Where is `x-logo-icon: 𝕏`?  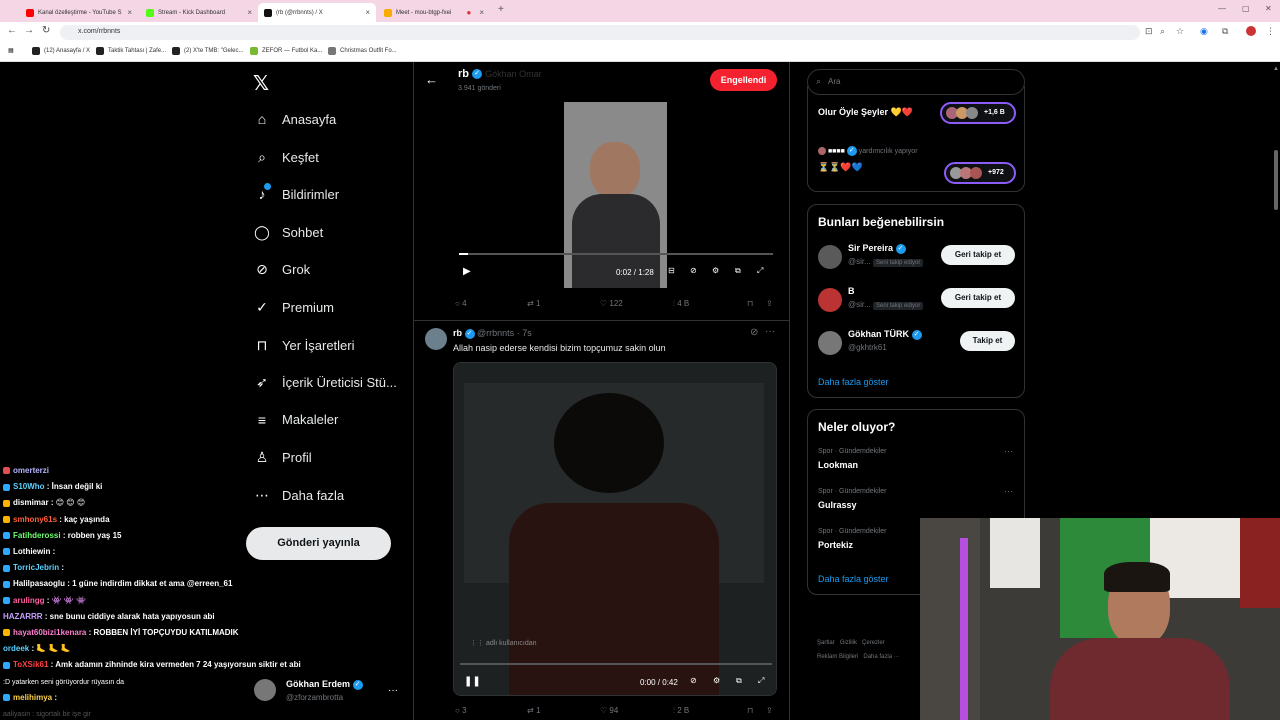 x-logo-icon: 𝕏 is located at coordinates (261, 83).